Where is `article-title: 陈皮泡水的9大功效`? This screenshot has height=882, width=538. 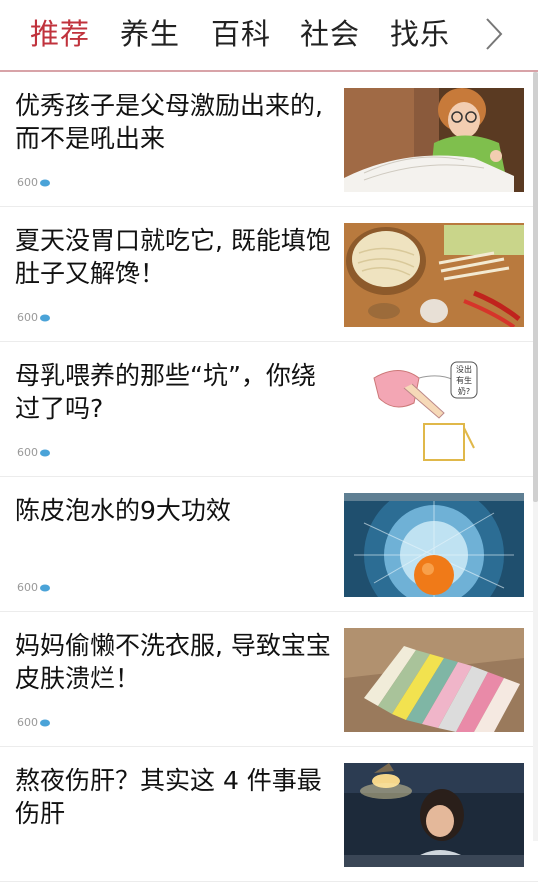 article-title: 陈皮泡水的9大功效 is located at coordinates (123, 510).